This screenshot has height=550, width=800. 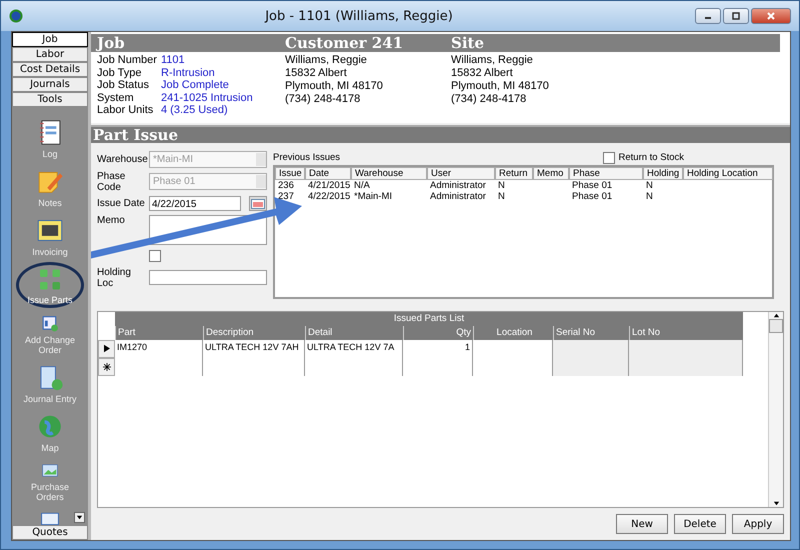 What do you see at coordinates (362, 185) in the screenshot?
I see `list-cell: N/A` at bounding box center [362, 185].